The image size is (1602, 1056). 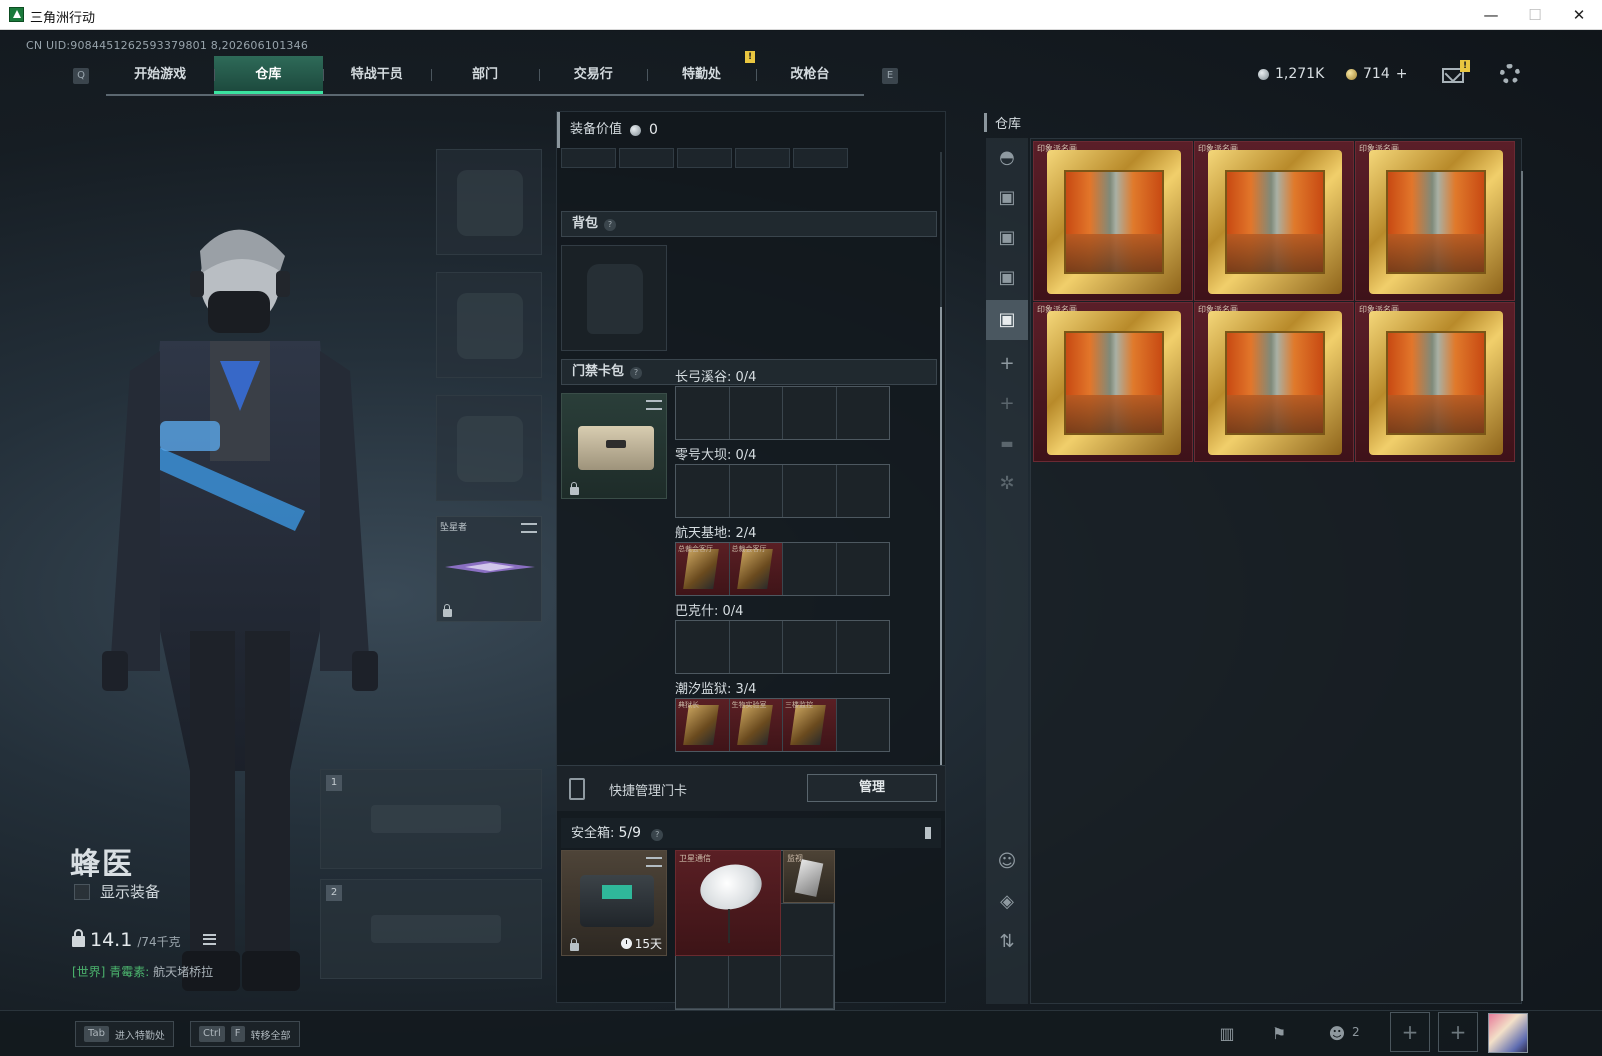 What do you see at coordinates (1337, 1034) in the screenshot?
I see `friends-icon: ☻` at bounding box center [1337, 1034].